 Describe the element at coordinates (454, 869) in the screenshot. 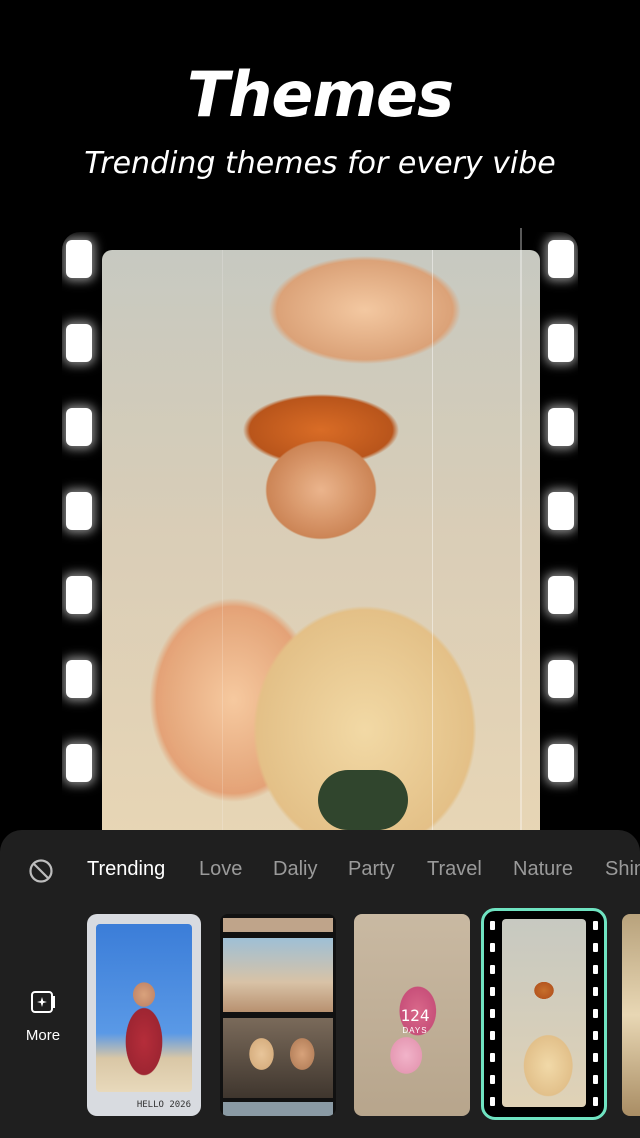

I see `tab-travel: Travel` at that location.